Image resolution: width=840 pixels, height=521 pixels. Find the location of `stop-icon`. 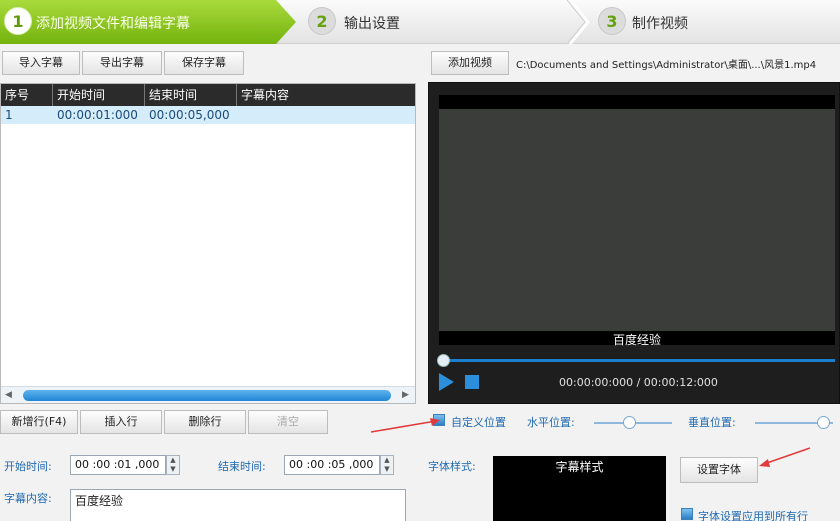

stop-icon is located at coordinates (472, 382).